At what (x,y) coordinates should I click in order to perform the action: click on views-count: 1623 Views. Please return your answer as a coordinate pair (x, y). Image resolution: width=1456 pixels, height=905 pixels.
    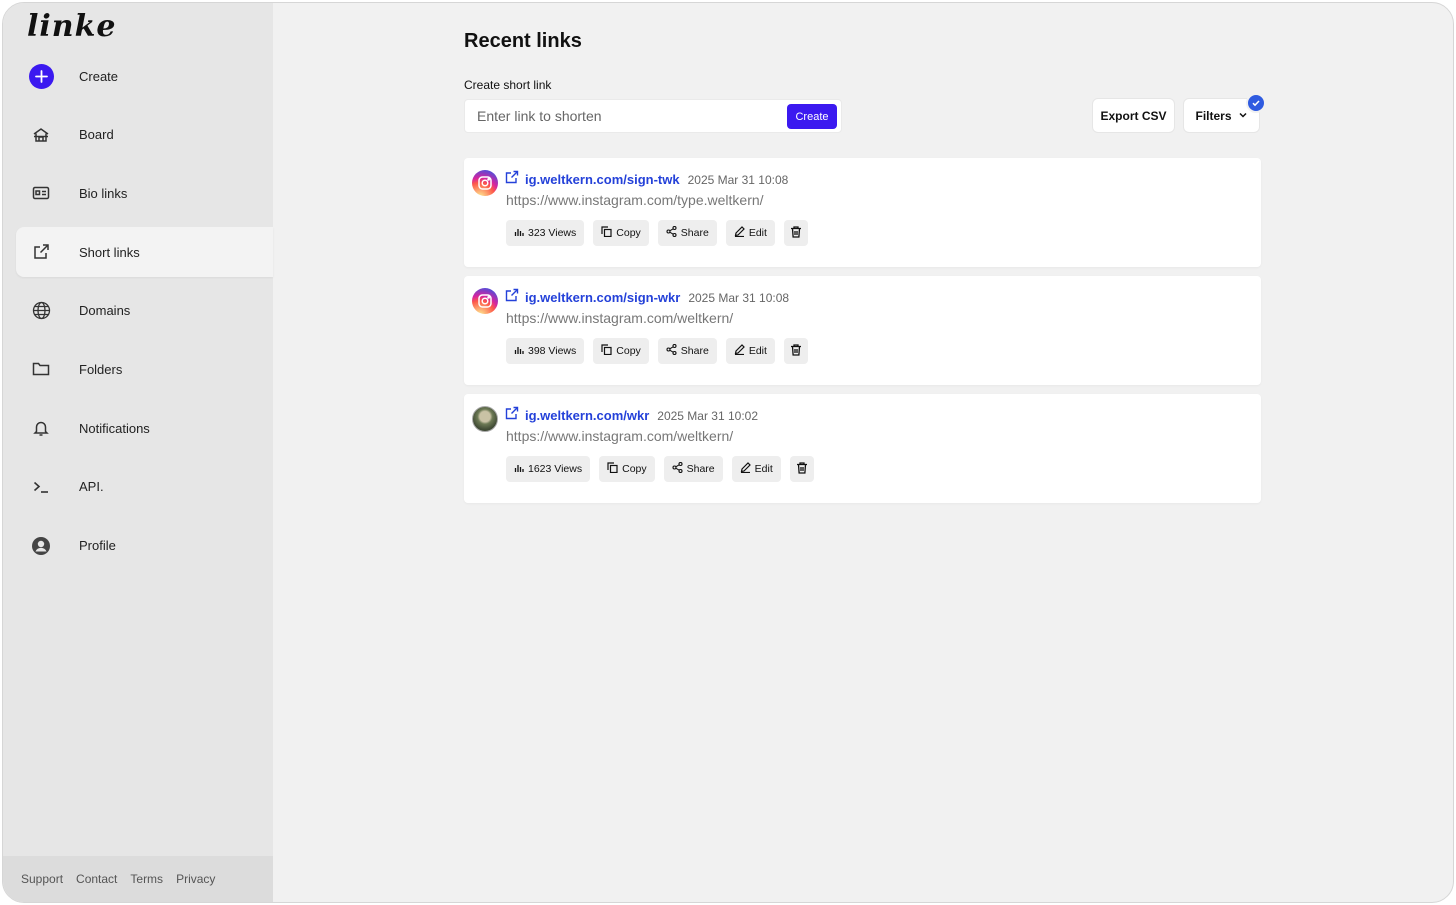
    Looking at the image, I should click on (555, 469).